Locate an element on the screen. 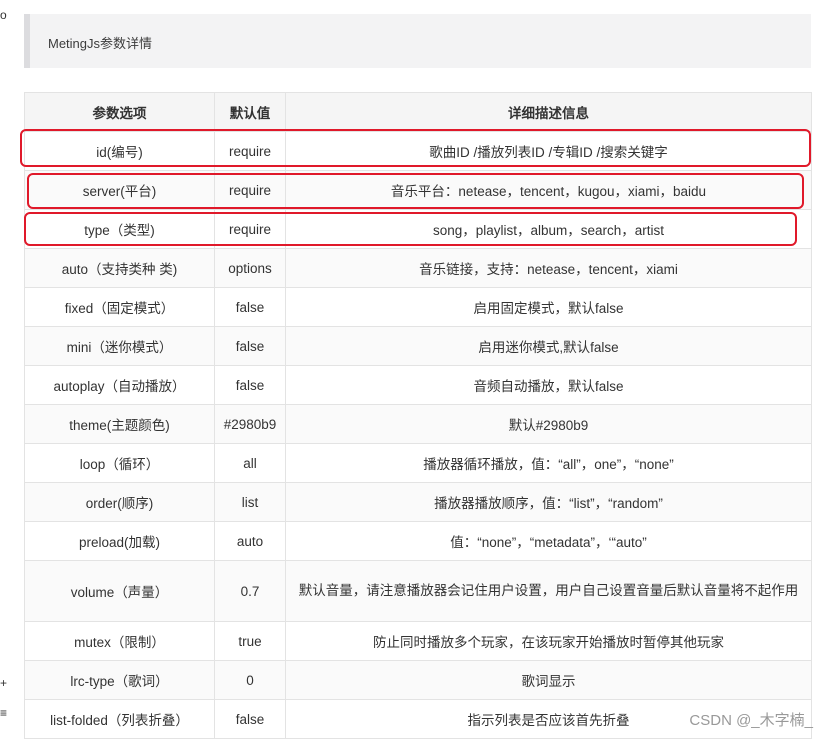 Image resolution: width=825 pixels, height=739 pixels. default-cell: list is located at coordinates (250, 502).